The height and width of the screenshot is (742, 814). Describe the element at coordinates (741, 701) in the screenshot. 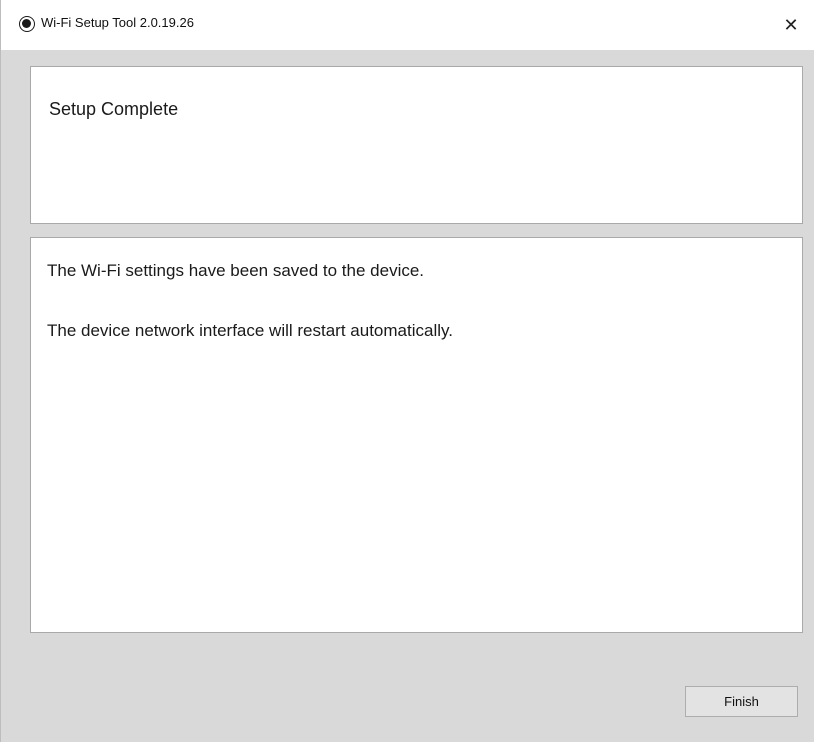

I see `finish-button: Finish` at that location.